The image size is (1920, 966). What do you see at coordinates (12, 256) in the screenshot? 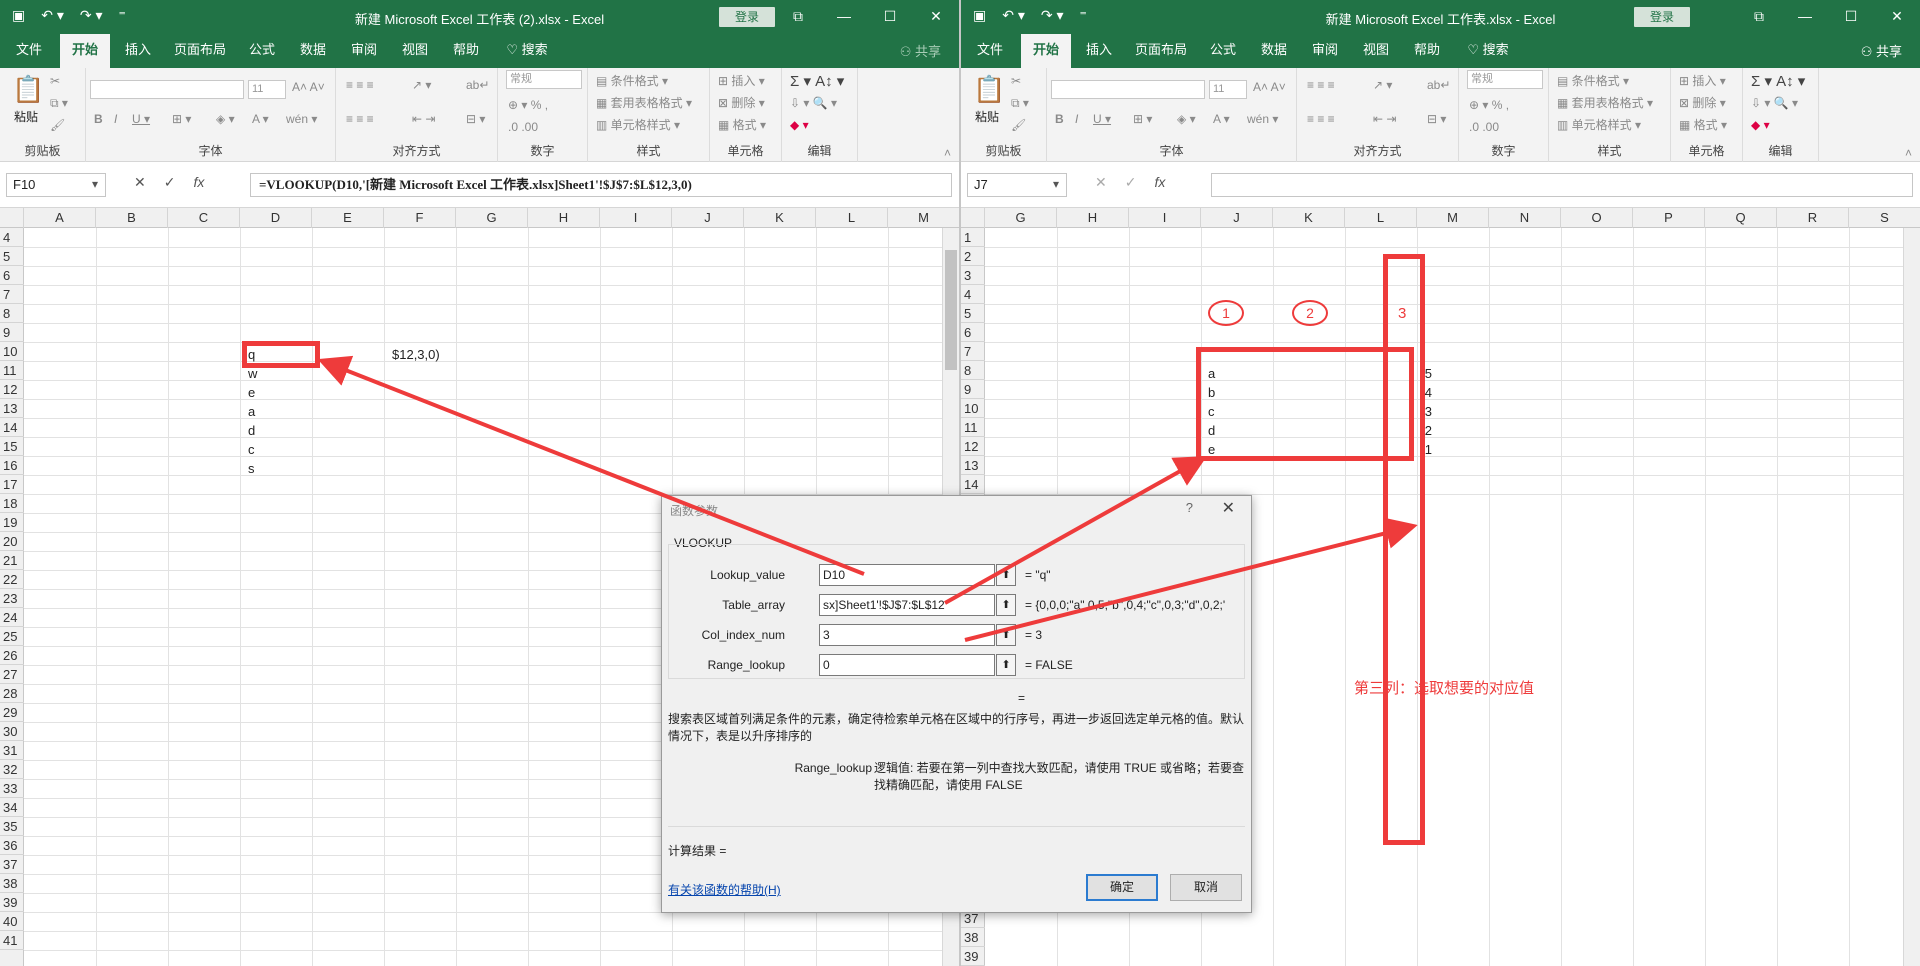
I see `row-header-5: 5` at bounding box center [12, 256].